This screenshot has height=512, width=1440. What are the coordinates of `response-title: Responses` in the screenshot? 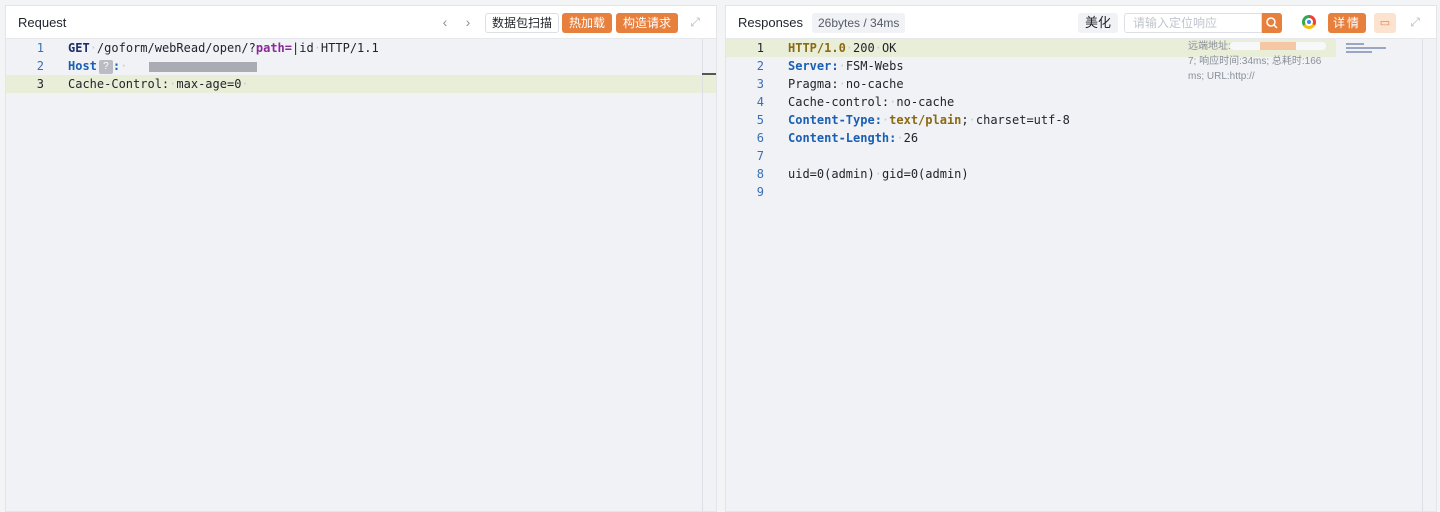 It's located at (771, 22).